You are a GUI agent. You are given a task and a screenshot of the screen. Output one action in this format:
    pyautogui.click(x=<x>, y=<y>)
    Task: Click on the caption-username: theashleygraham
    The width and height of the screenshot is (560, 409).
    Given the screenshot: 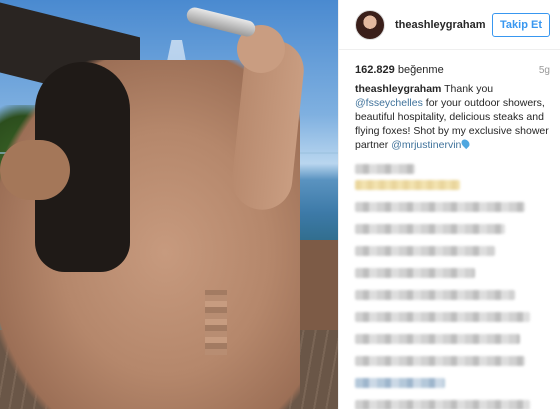 What is the action you would take?
    pyautogui.click(x=398, y=89)
    